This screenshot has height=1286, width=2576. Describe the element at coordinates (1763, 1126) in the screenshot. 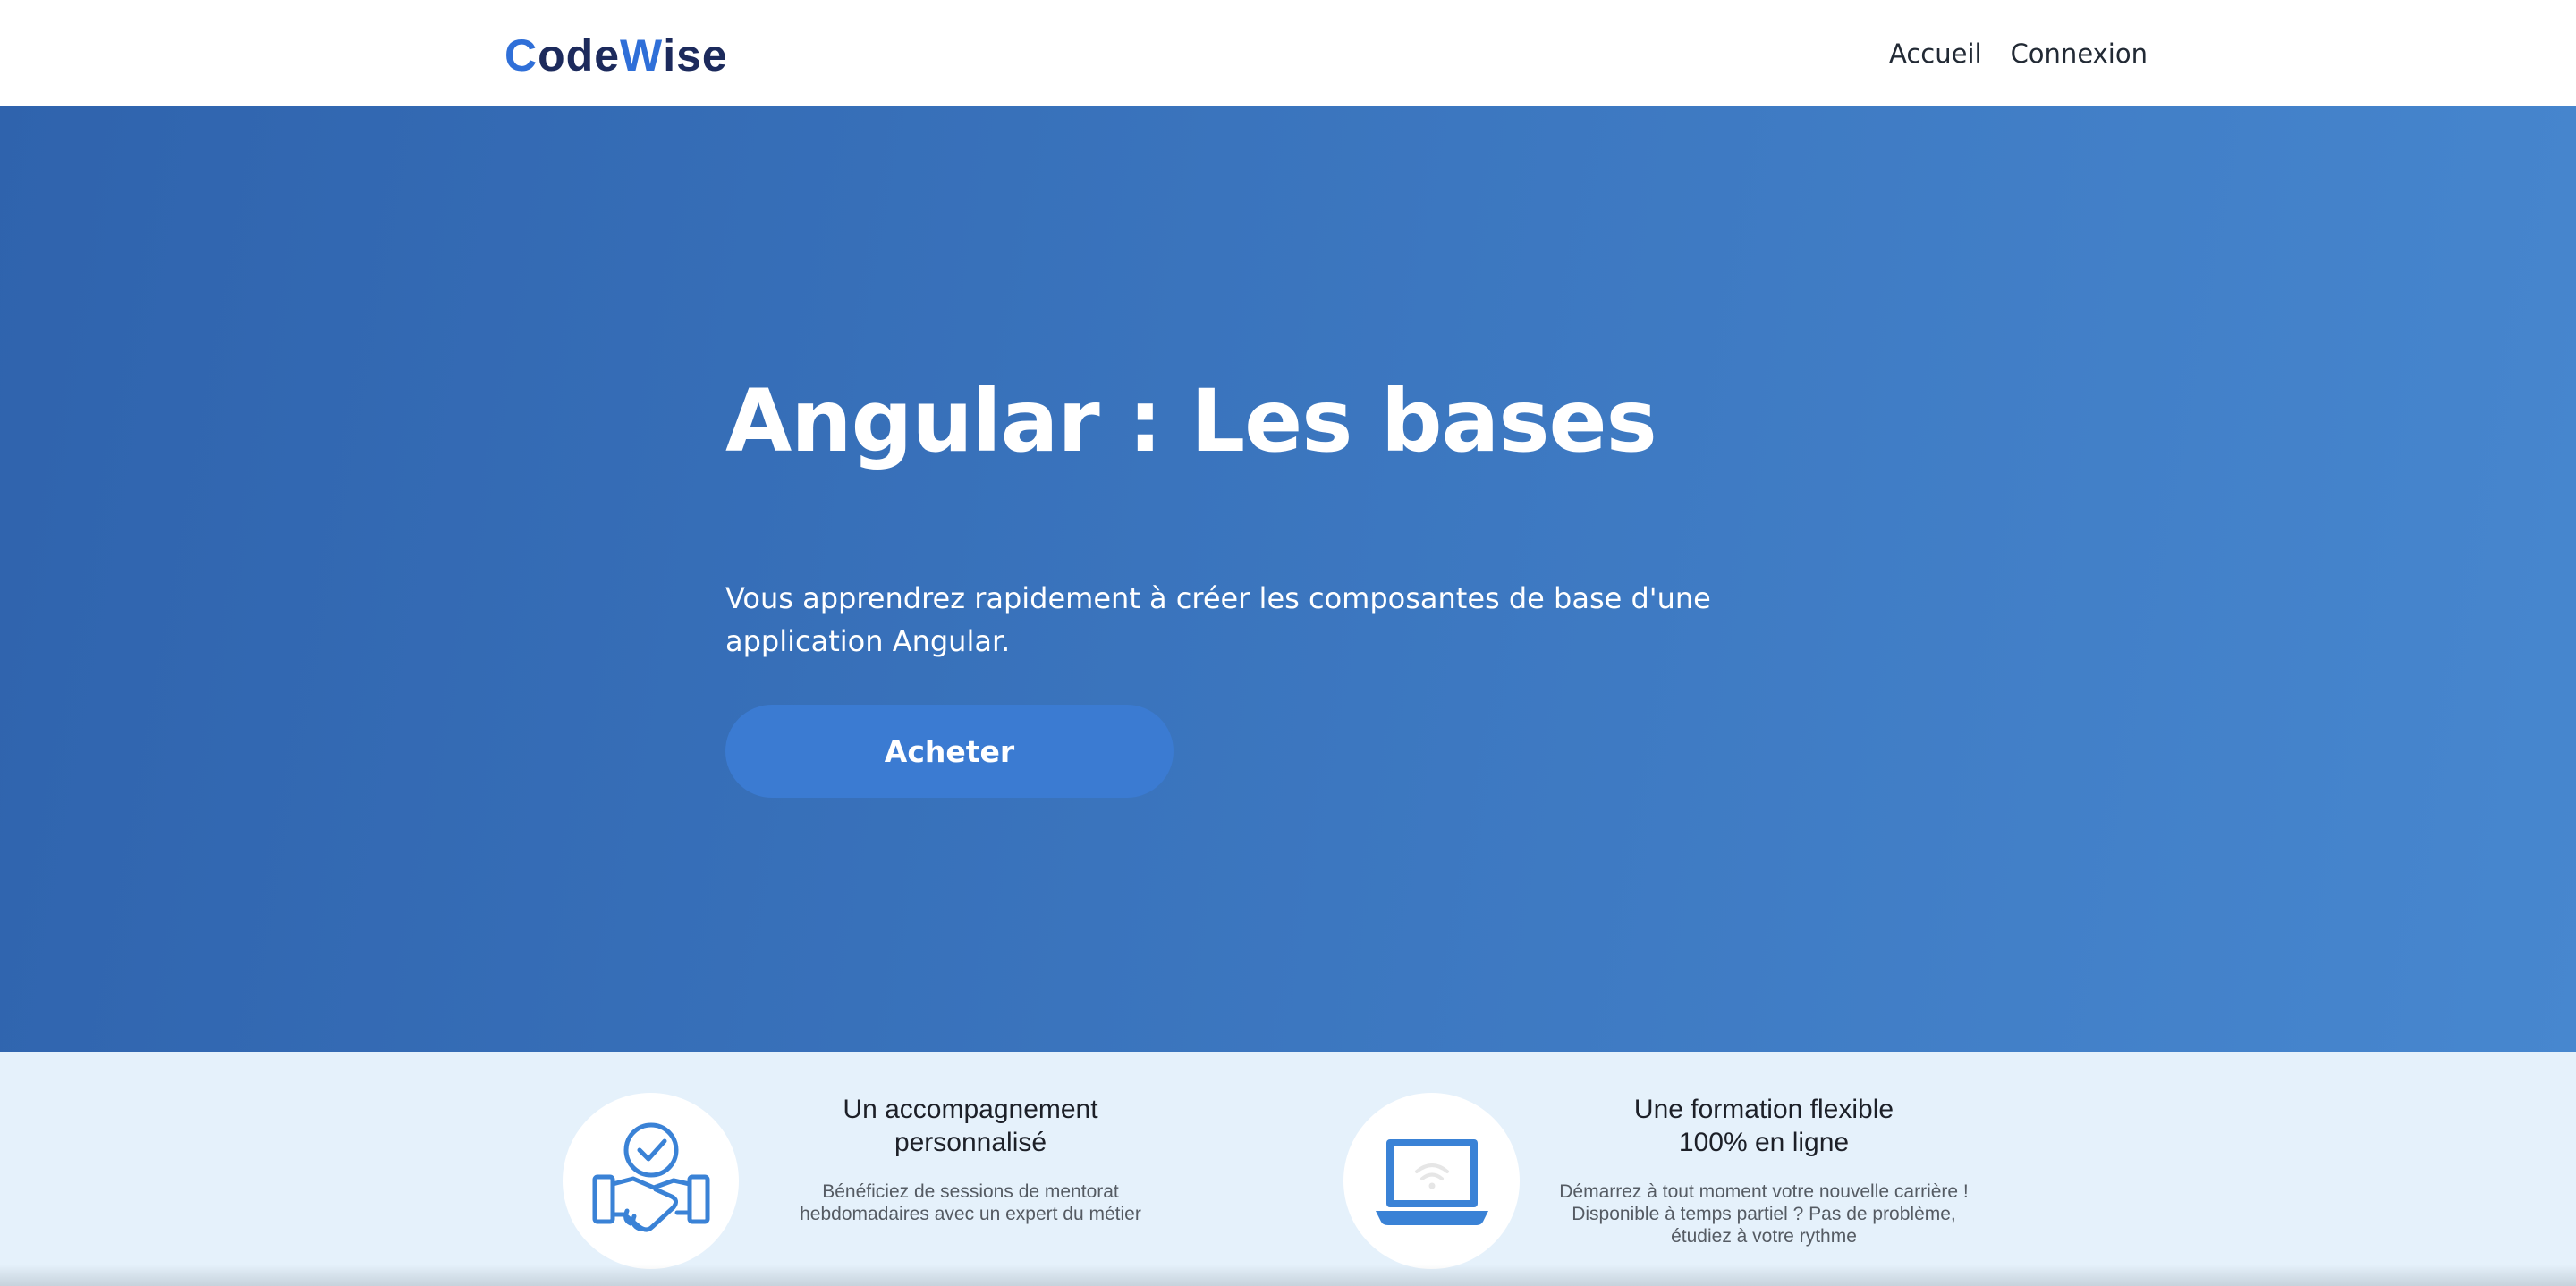

I see `feature-title-online: Une formation flexible 100% en ligne` at that location.